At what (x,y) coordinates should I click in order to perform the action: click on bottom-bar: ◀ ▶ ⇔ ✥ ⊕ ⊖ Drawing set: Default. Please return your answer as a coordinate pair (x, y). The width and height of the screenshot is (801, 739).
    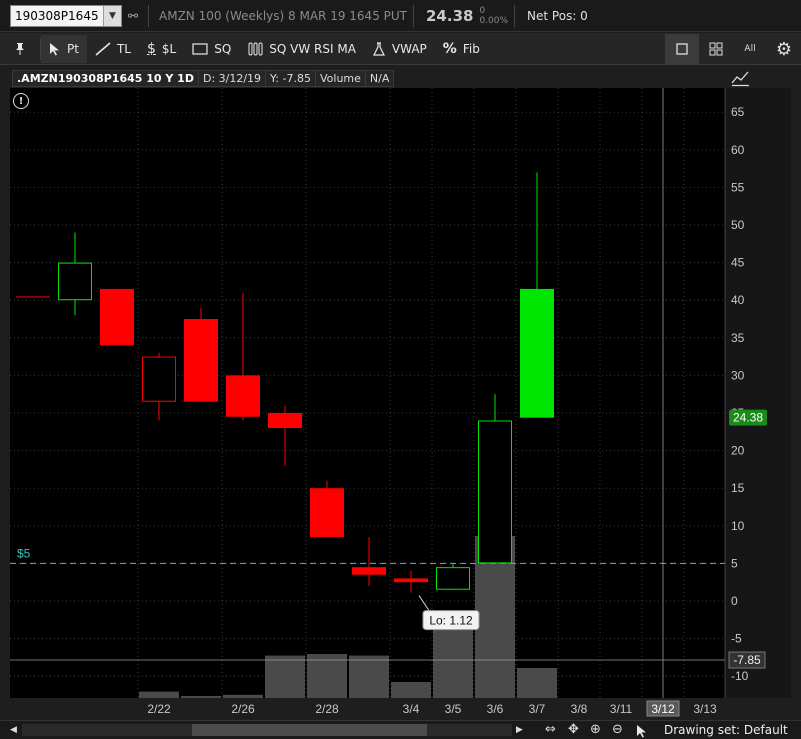
    Looking at the image, I should click on (400, 729).